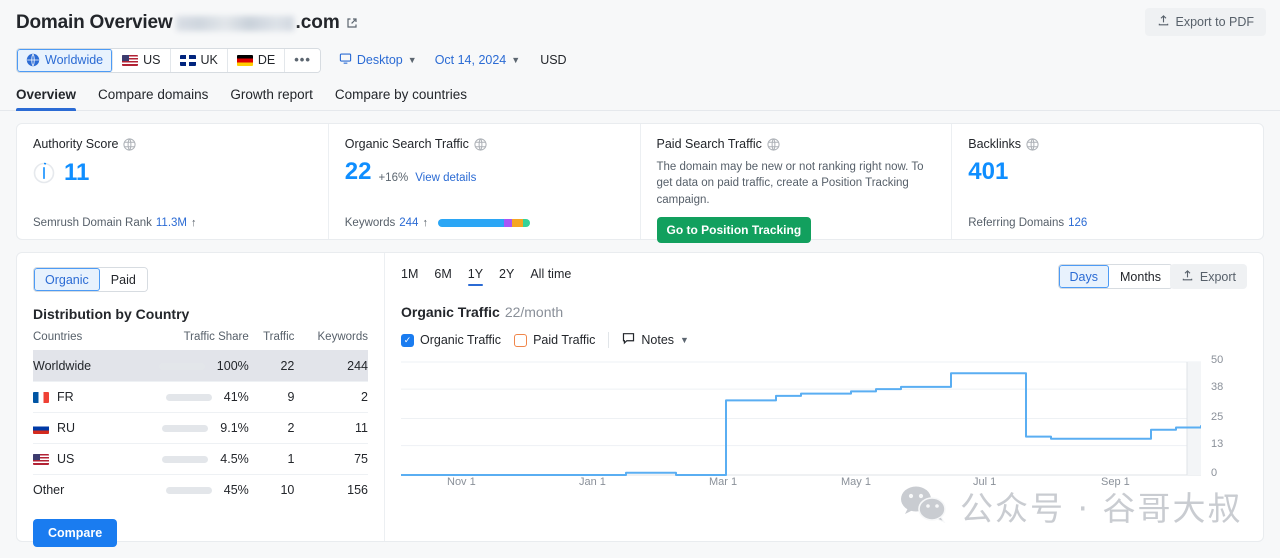 The width and height of the screenshot is (1280, 558). I want to click on location-us: US, so click(142, 60).